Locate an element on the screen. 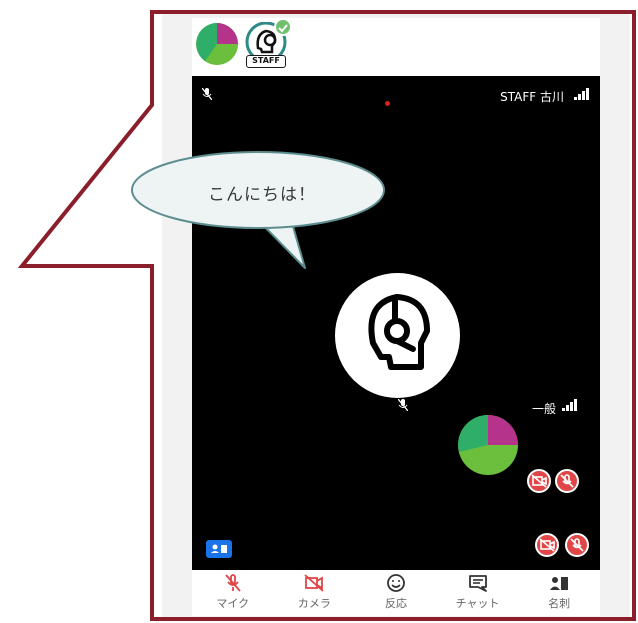 This screenshot has width=638, height=623. reaction-button: 反応 is located at coordinates (396, 593).